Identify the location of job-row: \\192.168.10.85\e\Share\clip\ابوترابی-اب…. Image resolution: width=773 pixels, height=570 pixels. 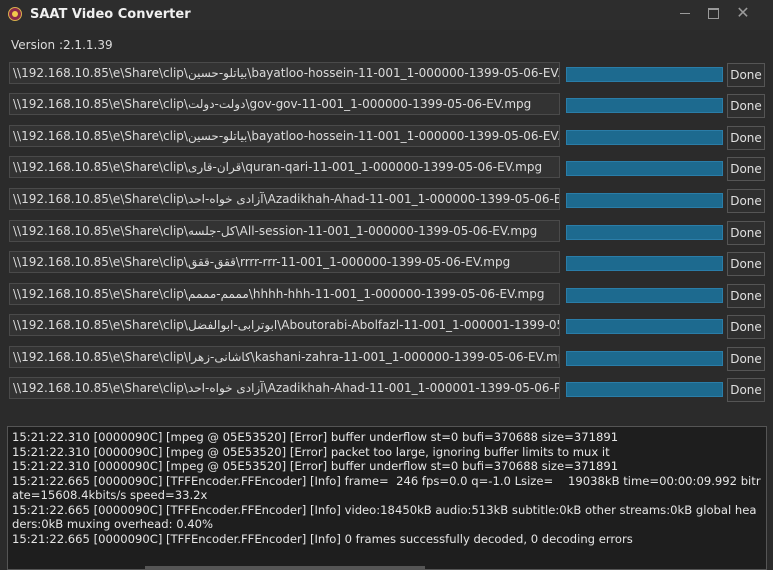
(387, 326).